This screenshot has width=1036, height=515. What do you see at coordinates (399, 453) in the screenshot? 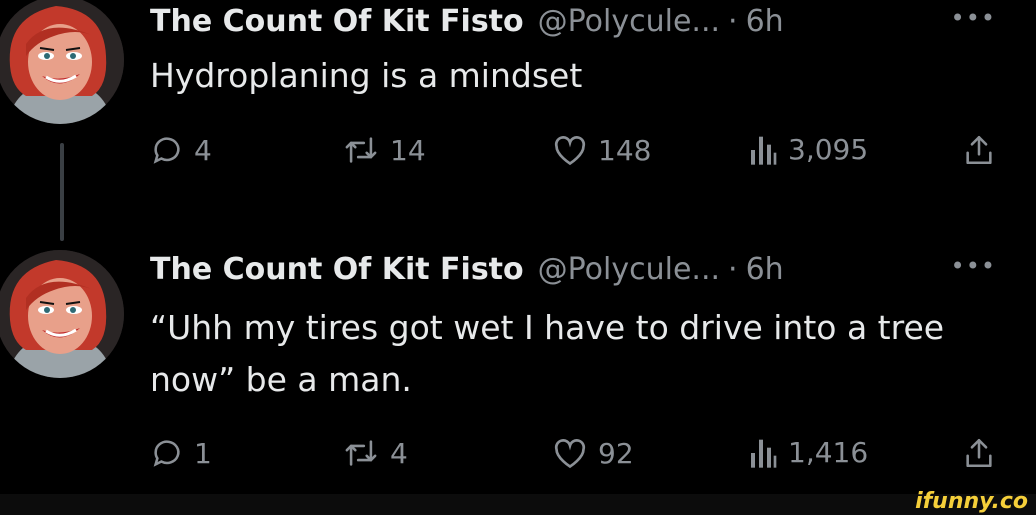
I see `retweet-count: 4` at bounding box center [399, 453].